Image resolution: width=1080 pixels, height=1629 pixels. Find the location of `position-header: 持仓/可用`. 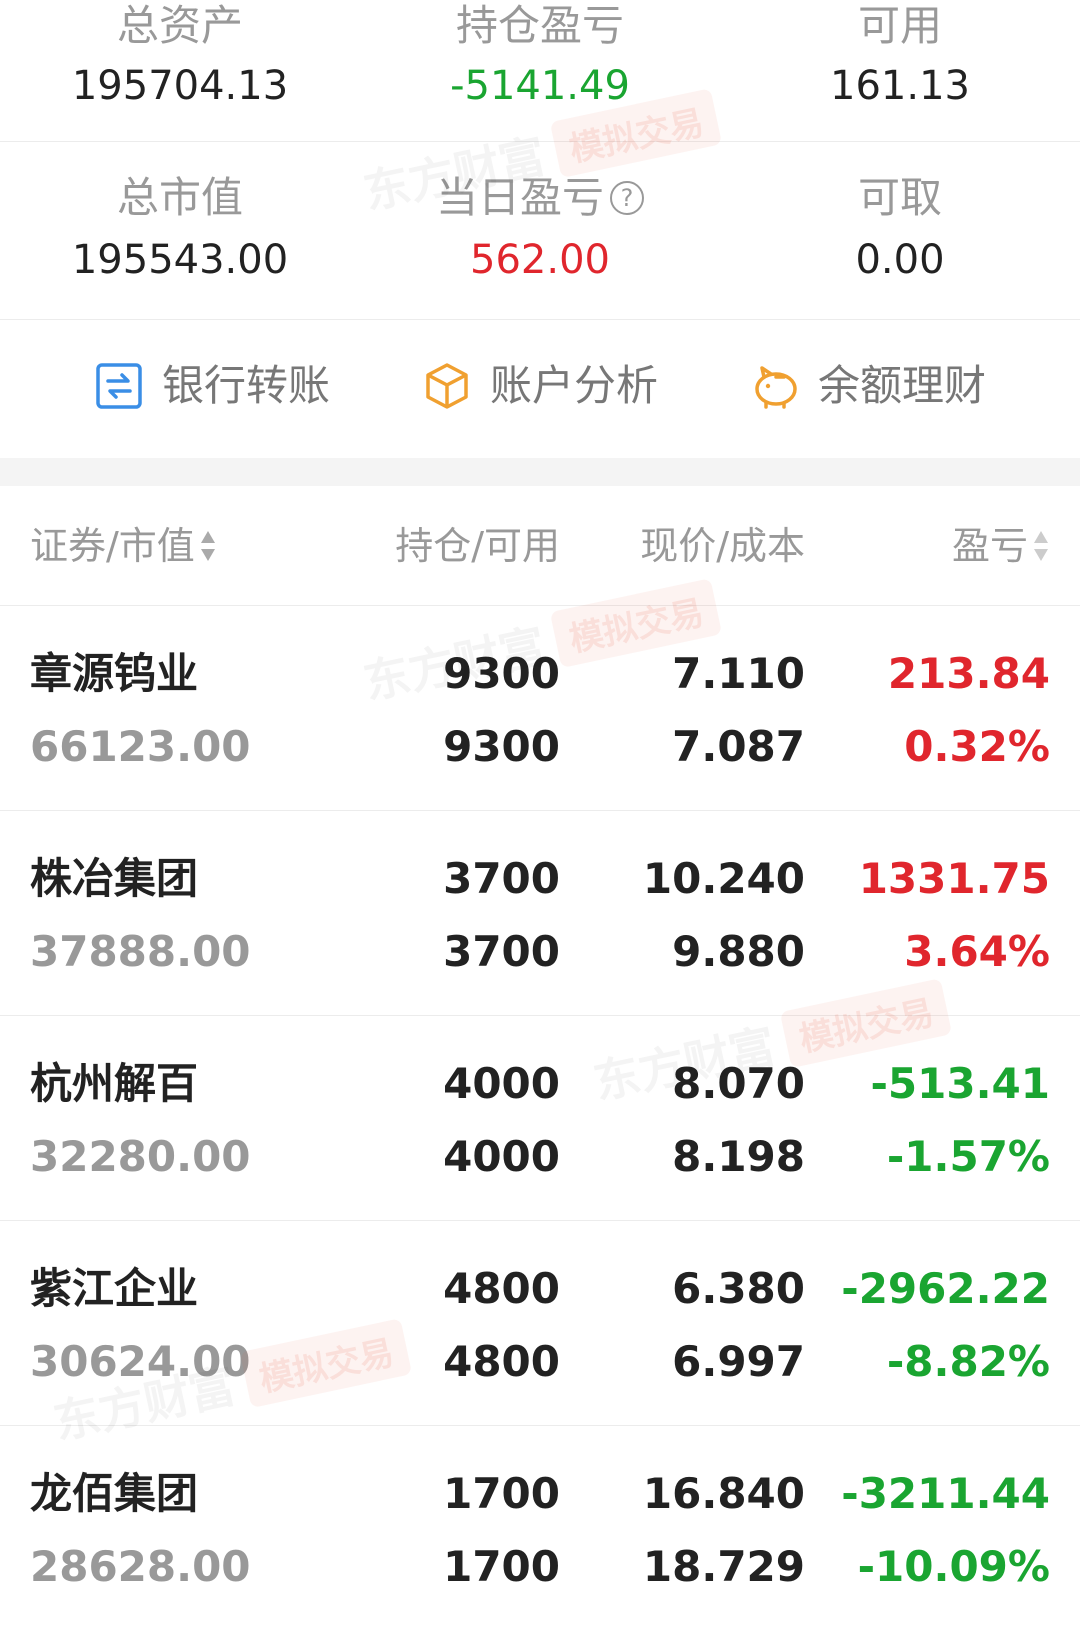

position-header: 持仓/可用 is located at coordinates (477, 546).